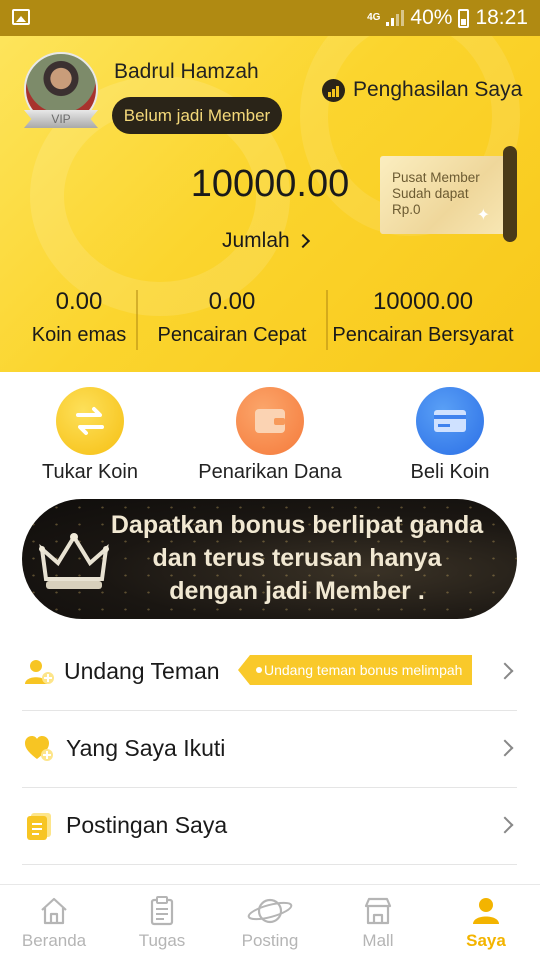  Describe the element at coordinates (436, 177) in the screenshot. I see `member-card-line: Pusat Member` at that location.